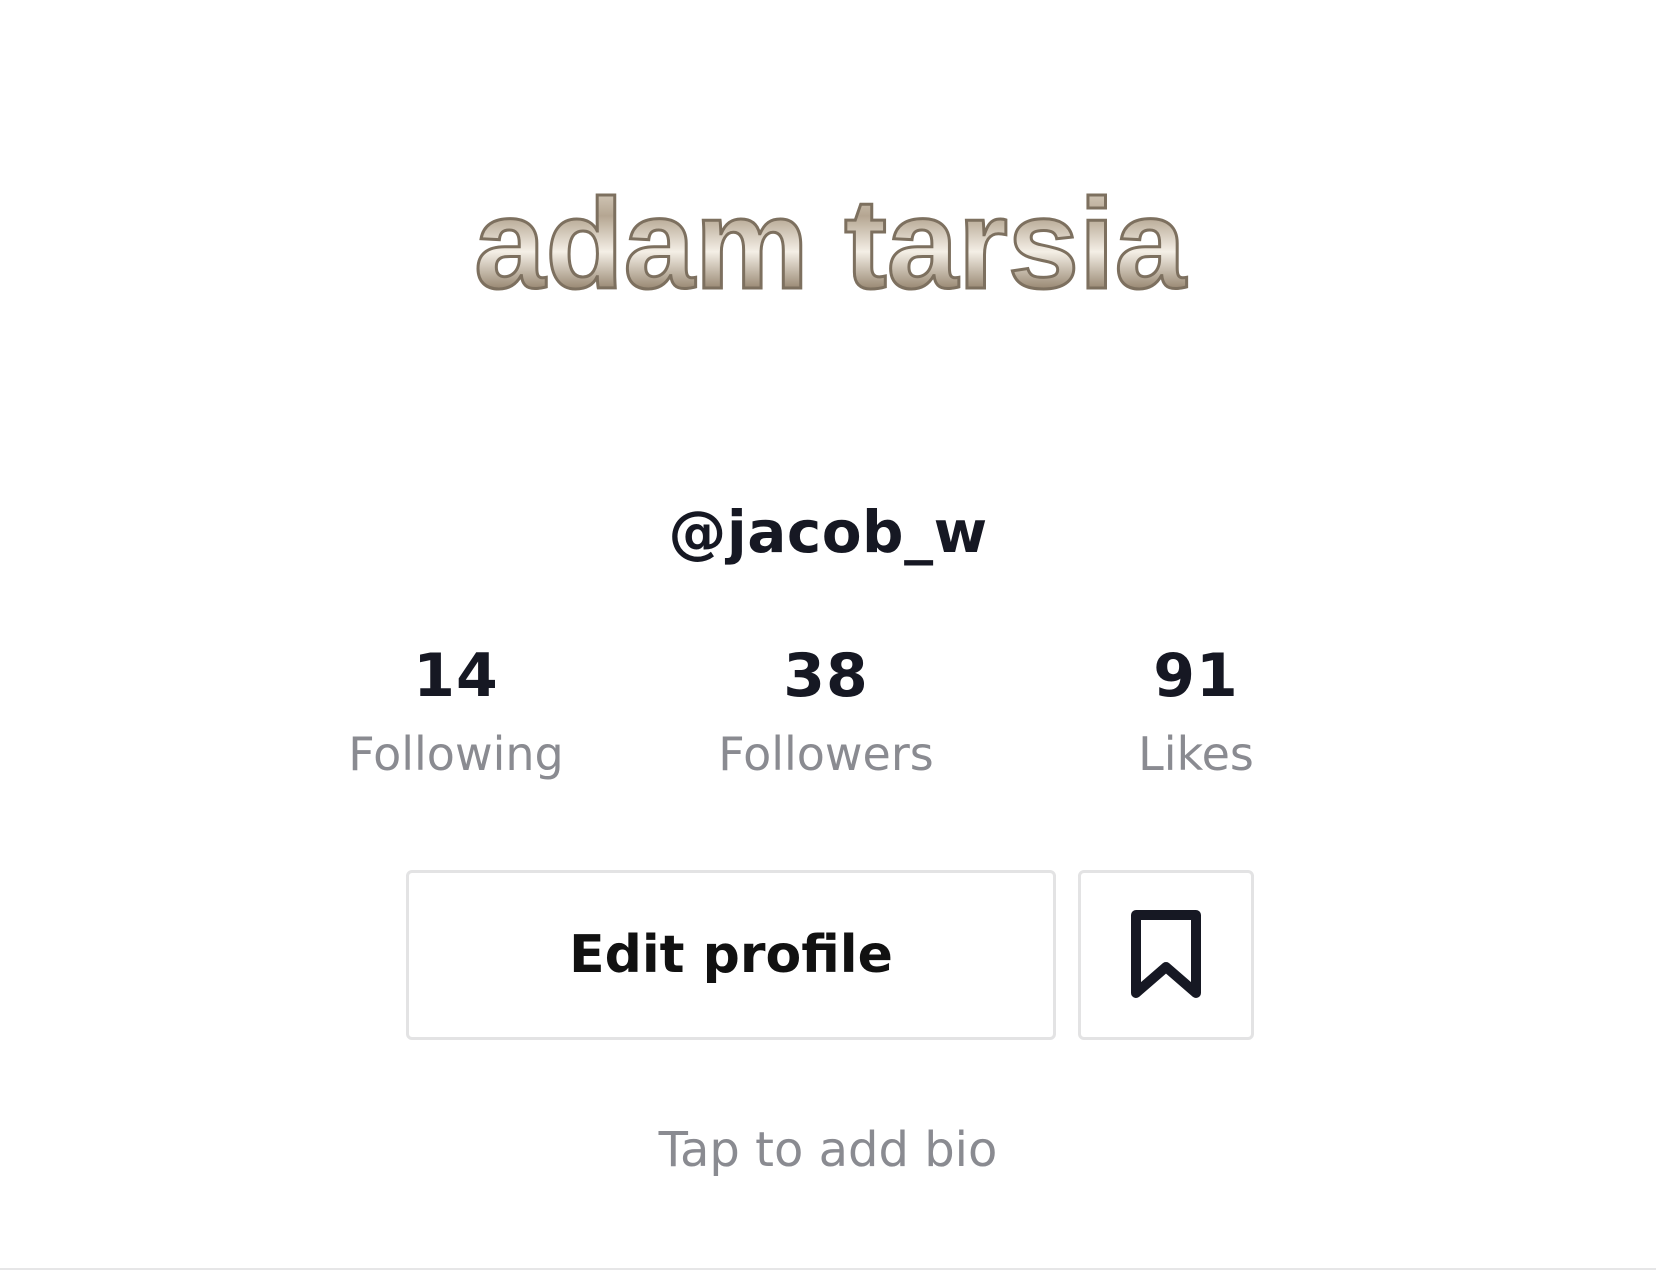  I want to click on favorites-button, so click(1166, 955).